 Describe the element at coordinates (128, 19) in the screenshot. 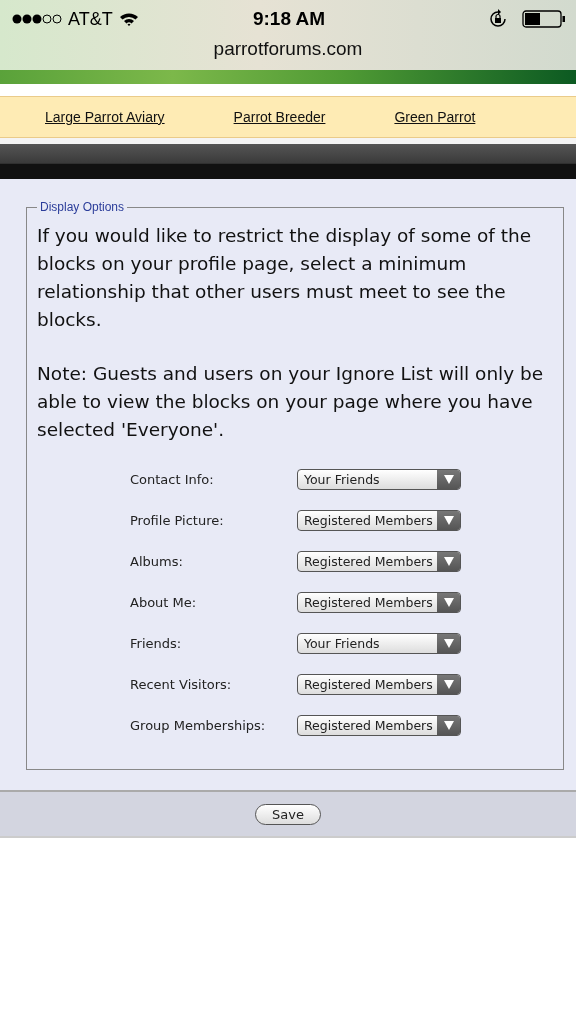

I see `wifi-icon` at that location.